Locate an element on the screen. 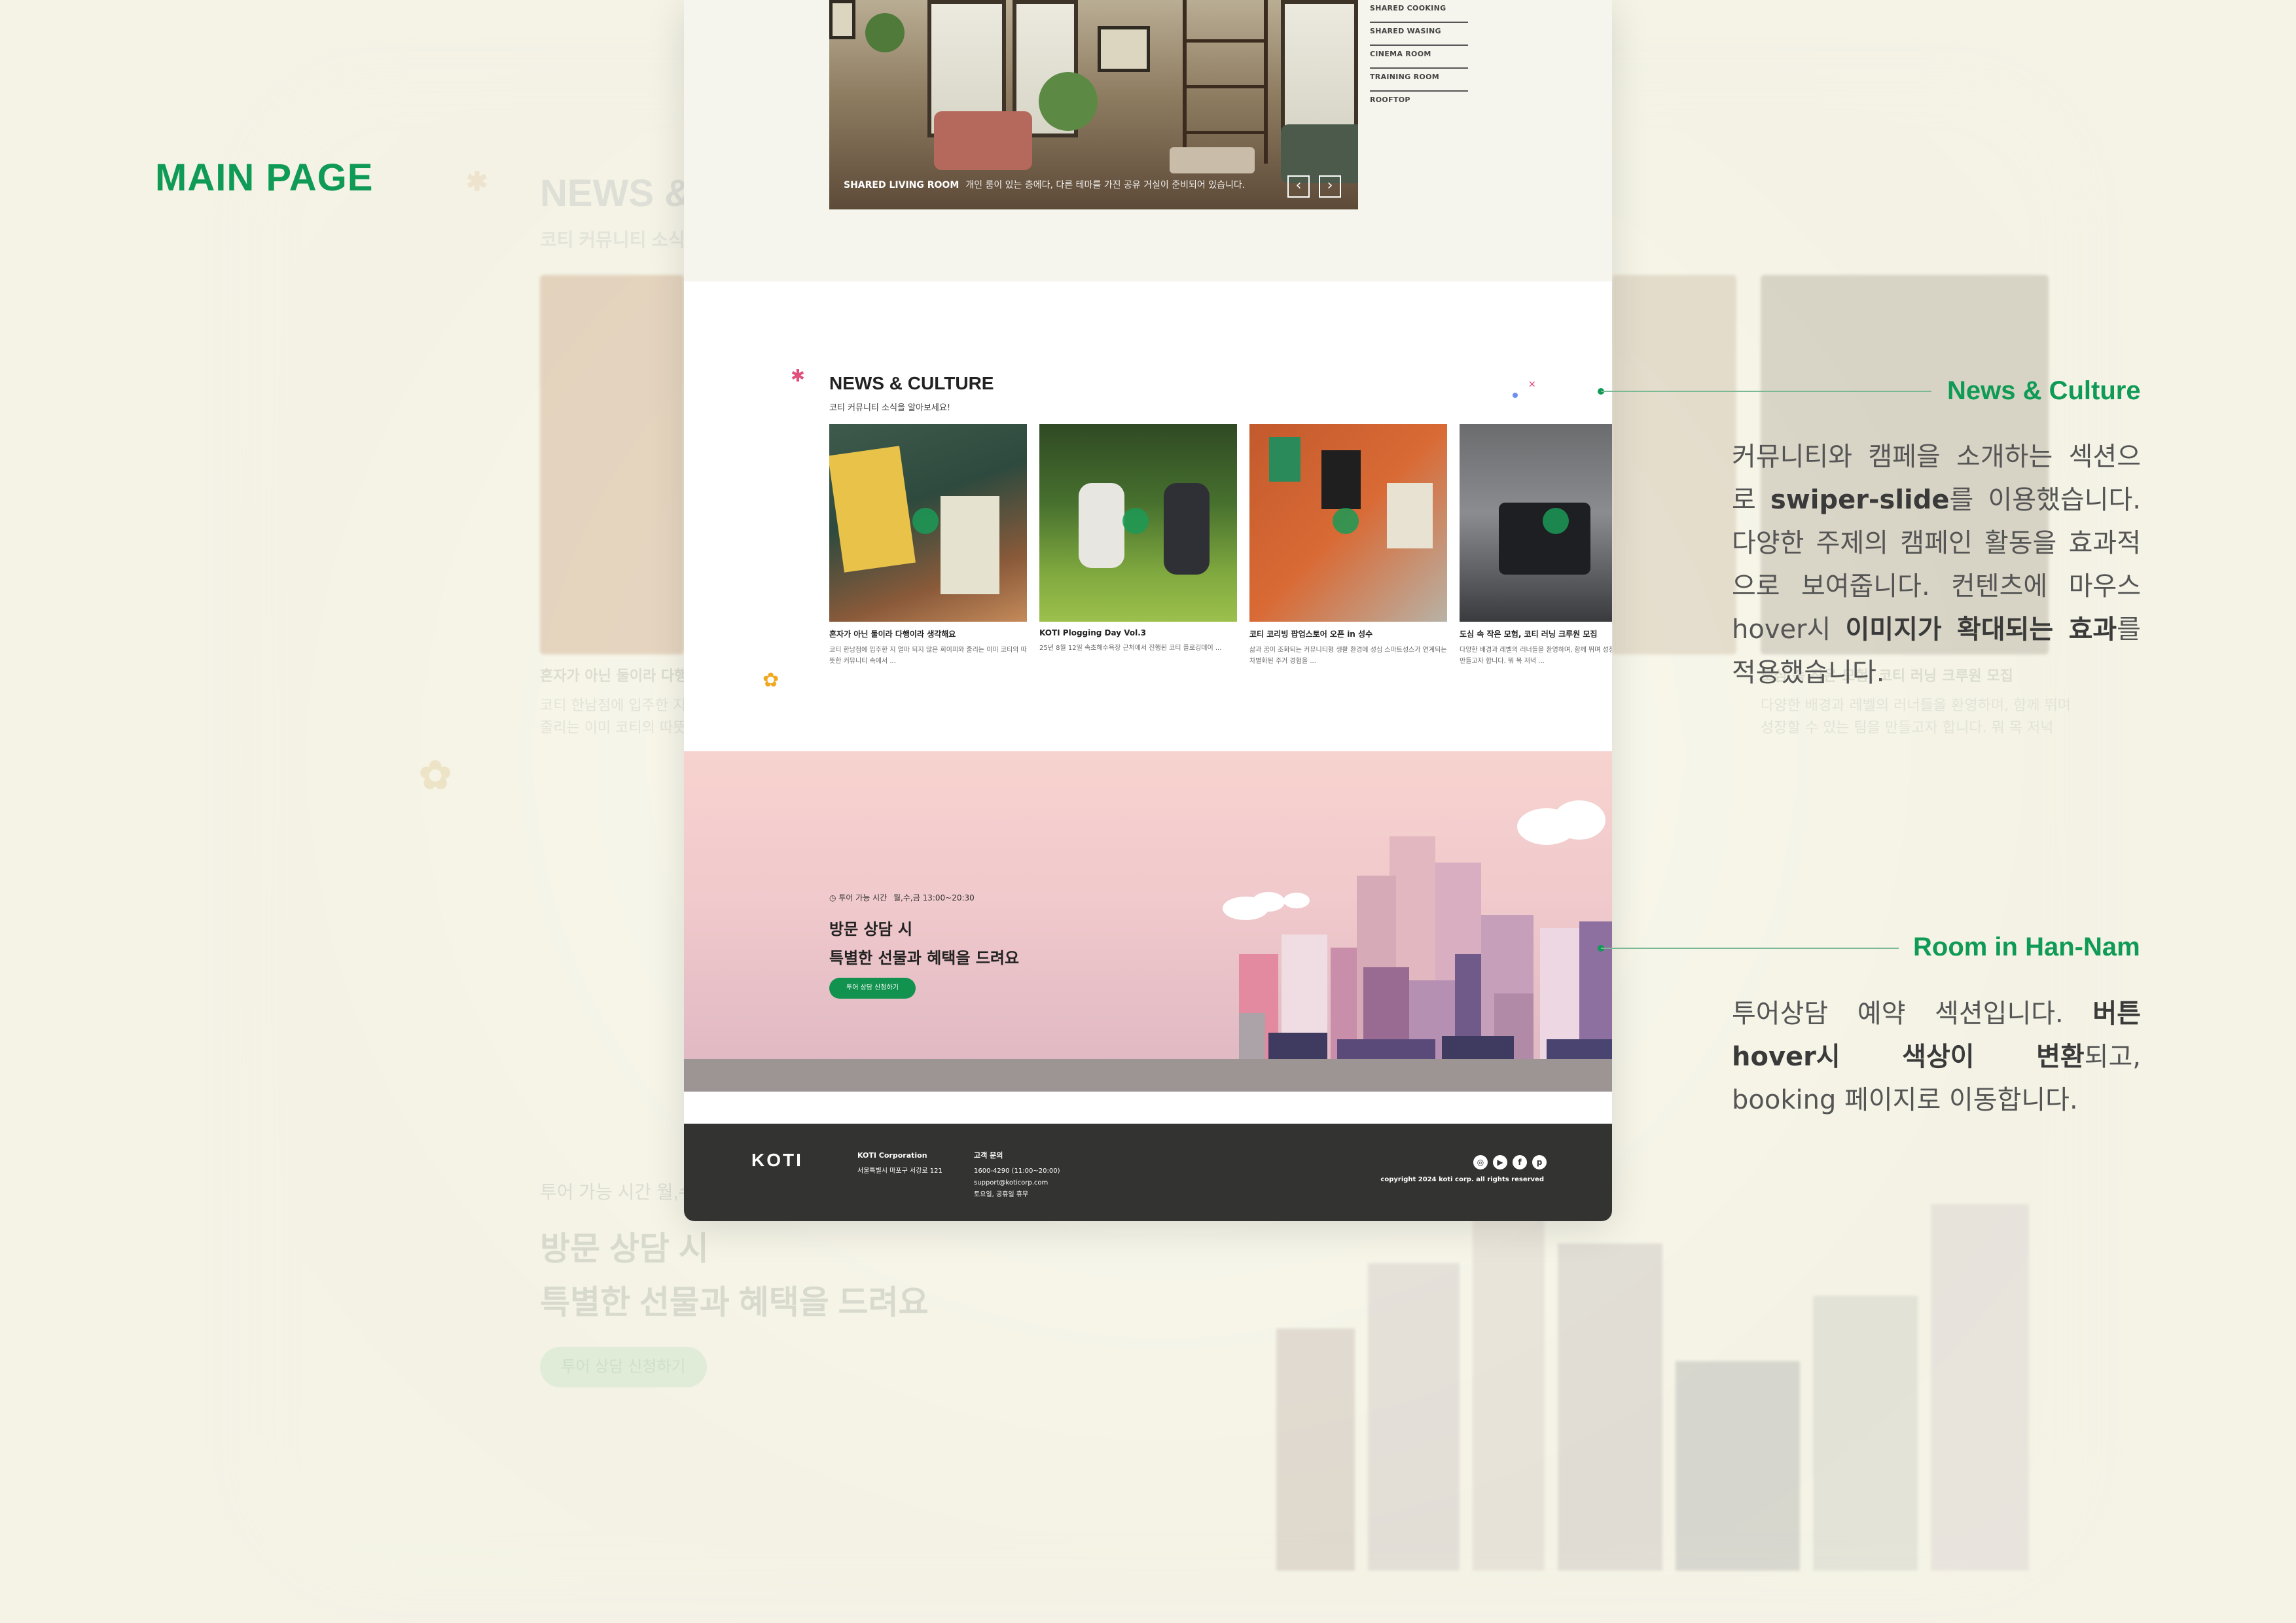 Image resolution: width=2296 pixels, height=1623 pixels. plant-large is located at coordinates (1068, 101).